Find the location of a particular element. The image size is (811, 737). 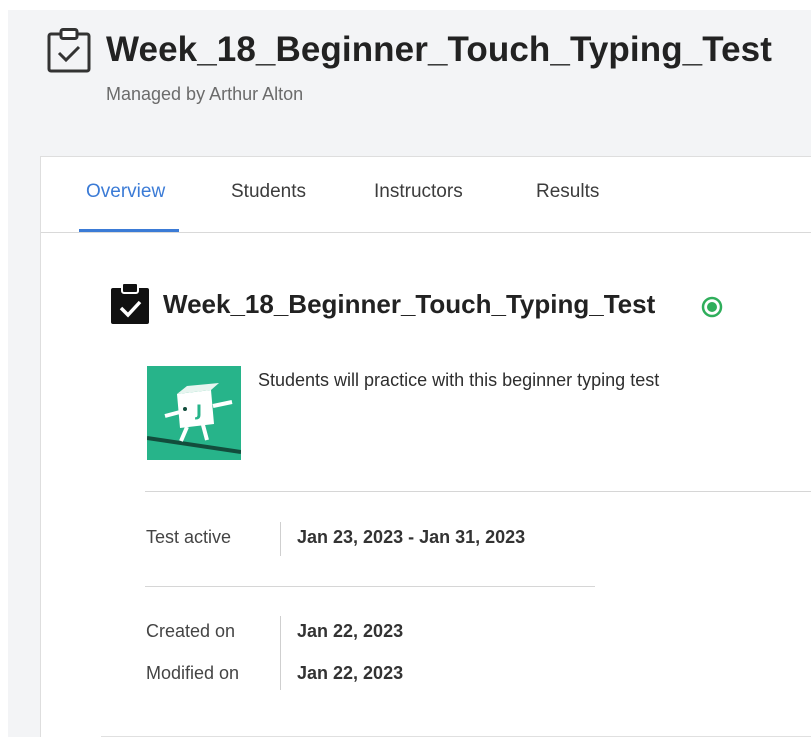

modified-on-value: Jan 22, 2023 is located at coordinates (350, 673).